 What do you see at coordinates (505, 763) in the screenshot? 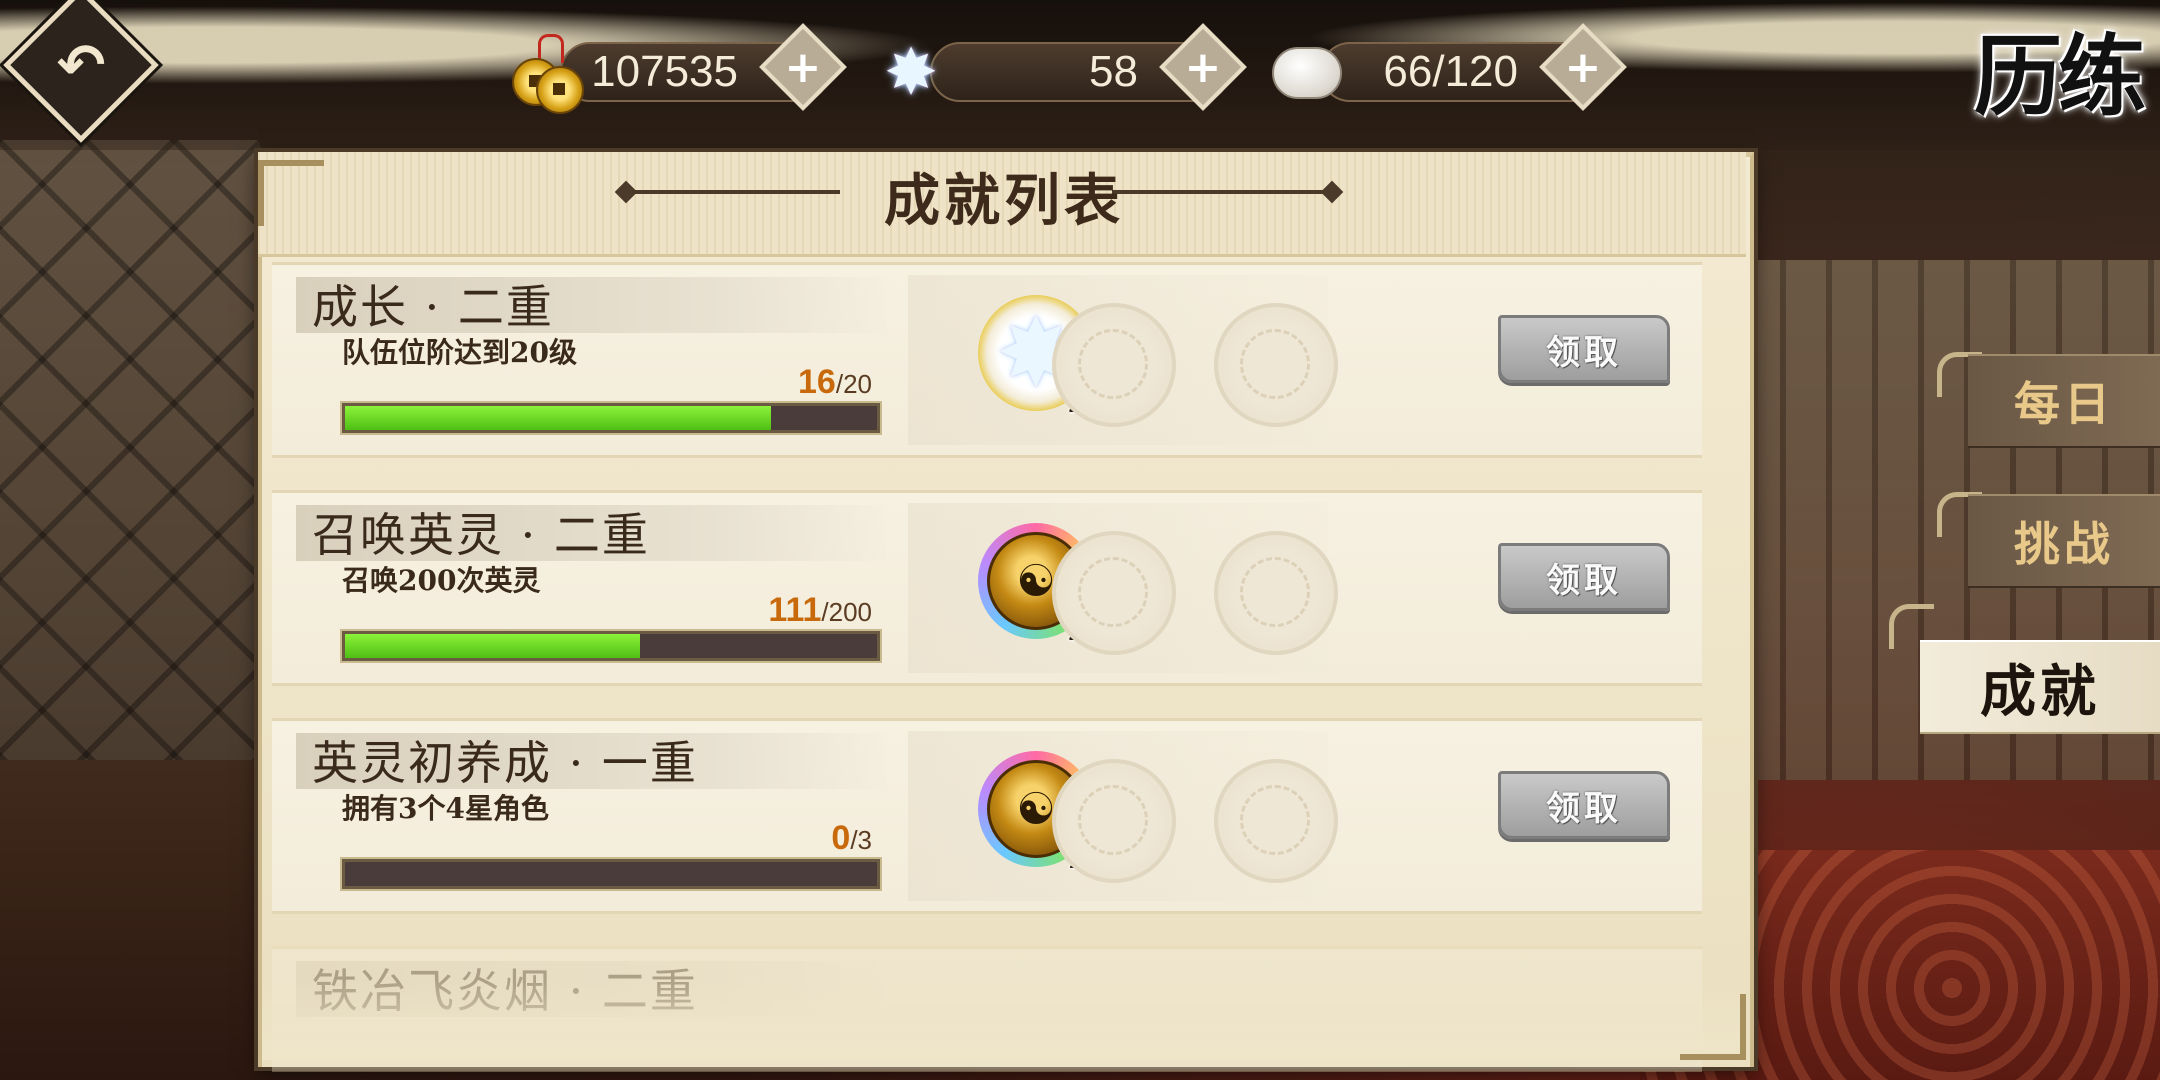
I see `achievement-name: 英灵初养成 · 一重` at bounding box center [505, 763].